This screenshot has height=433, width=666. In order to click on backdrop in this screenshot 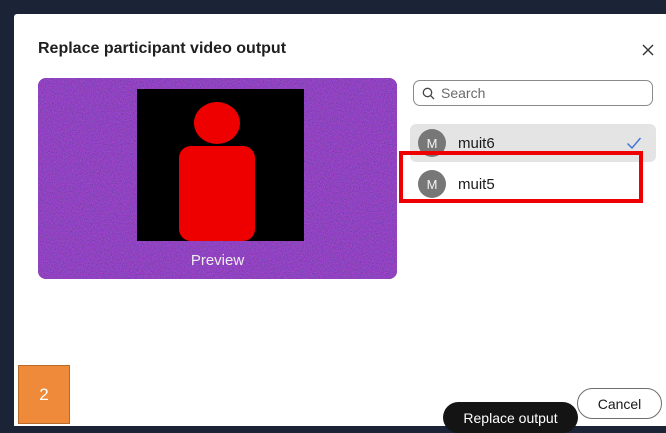, I will do `click(333, 7)`.